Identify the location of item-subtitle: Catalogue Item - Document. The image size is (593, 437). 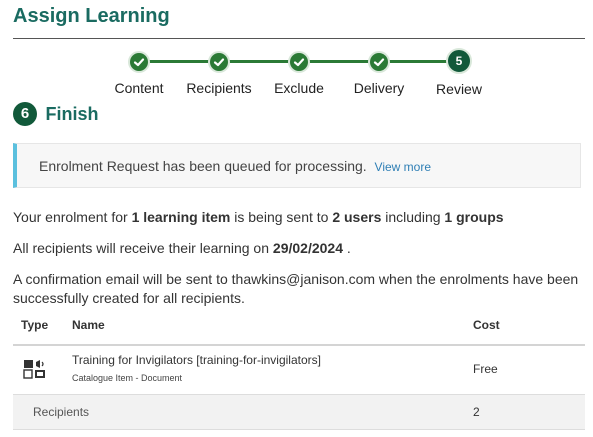
(127, 378).